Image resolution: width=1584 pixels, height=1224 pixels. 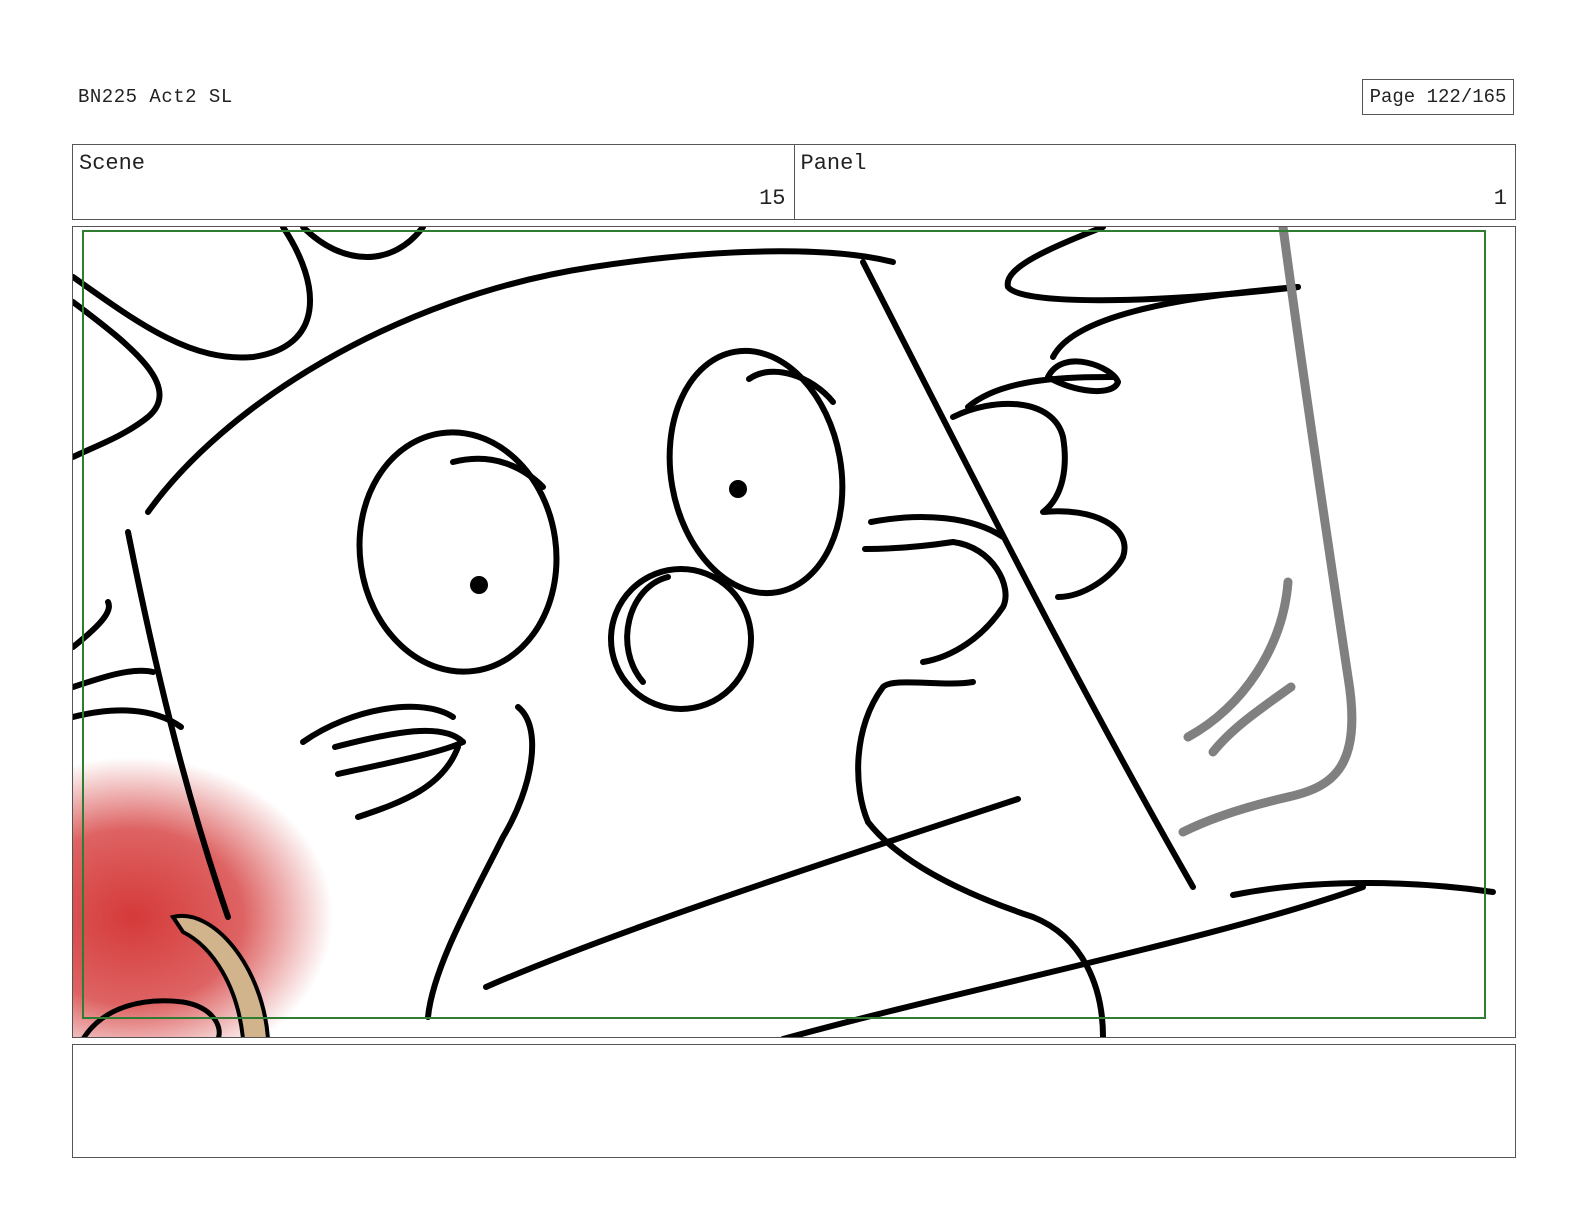 I want to click on page-indicator: Page 122/165, so click(x=1438, y=97).